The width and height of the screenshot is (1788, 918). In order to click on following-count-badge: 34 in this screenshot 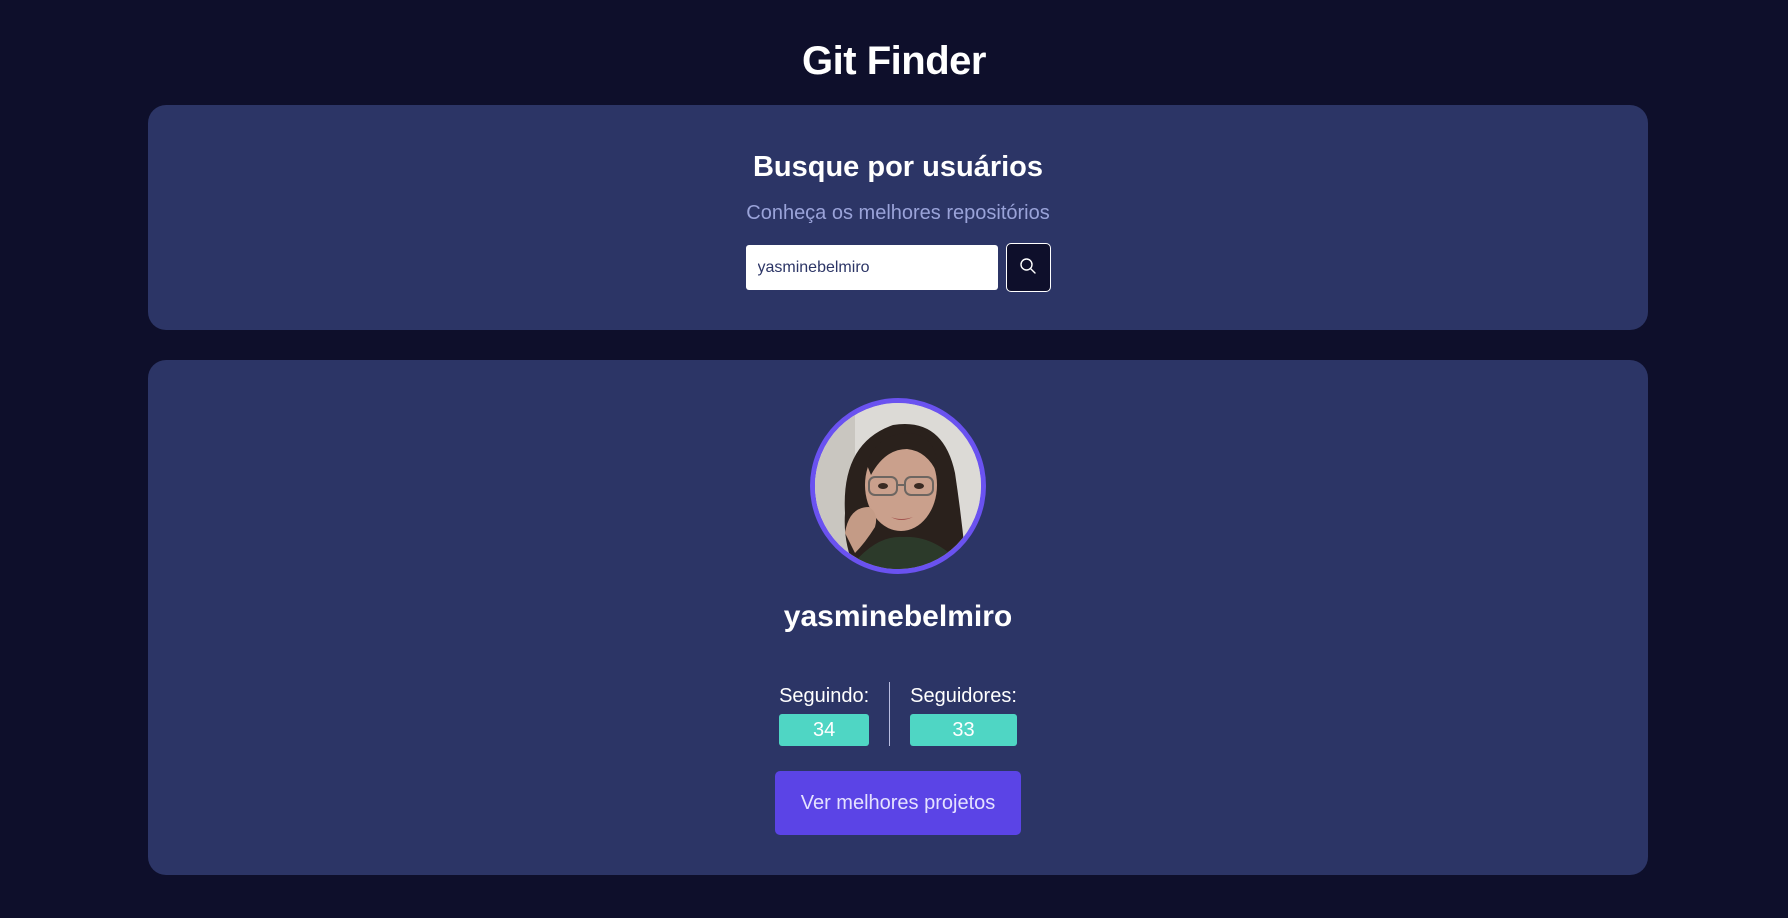, I will do `click(824, 730)`.